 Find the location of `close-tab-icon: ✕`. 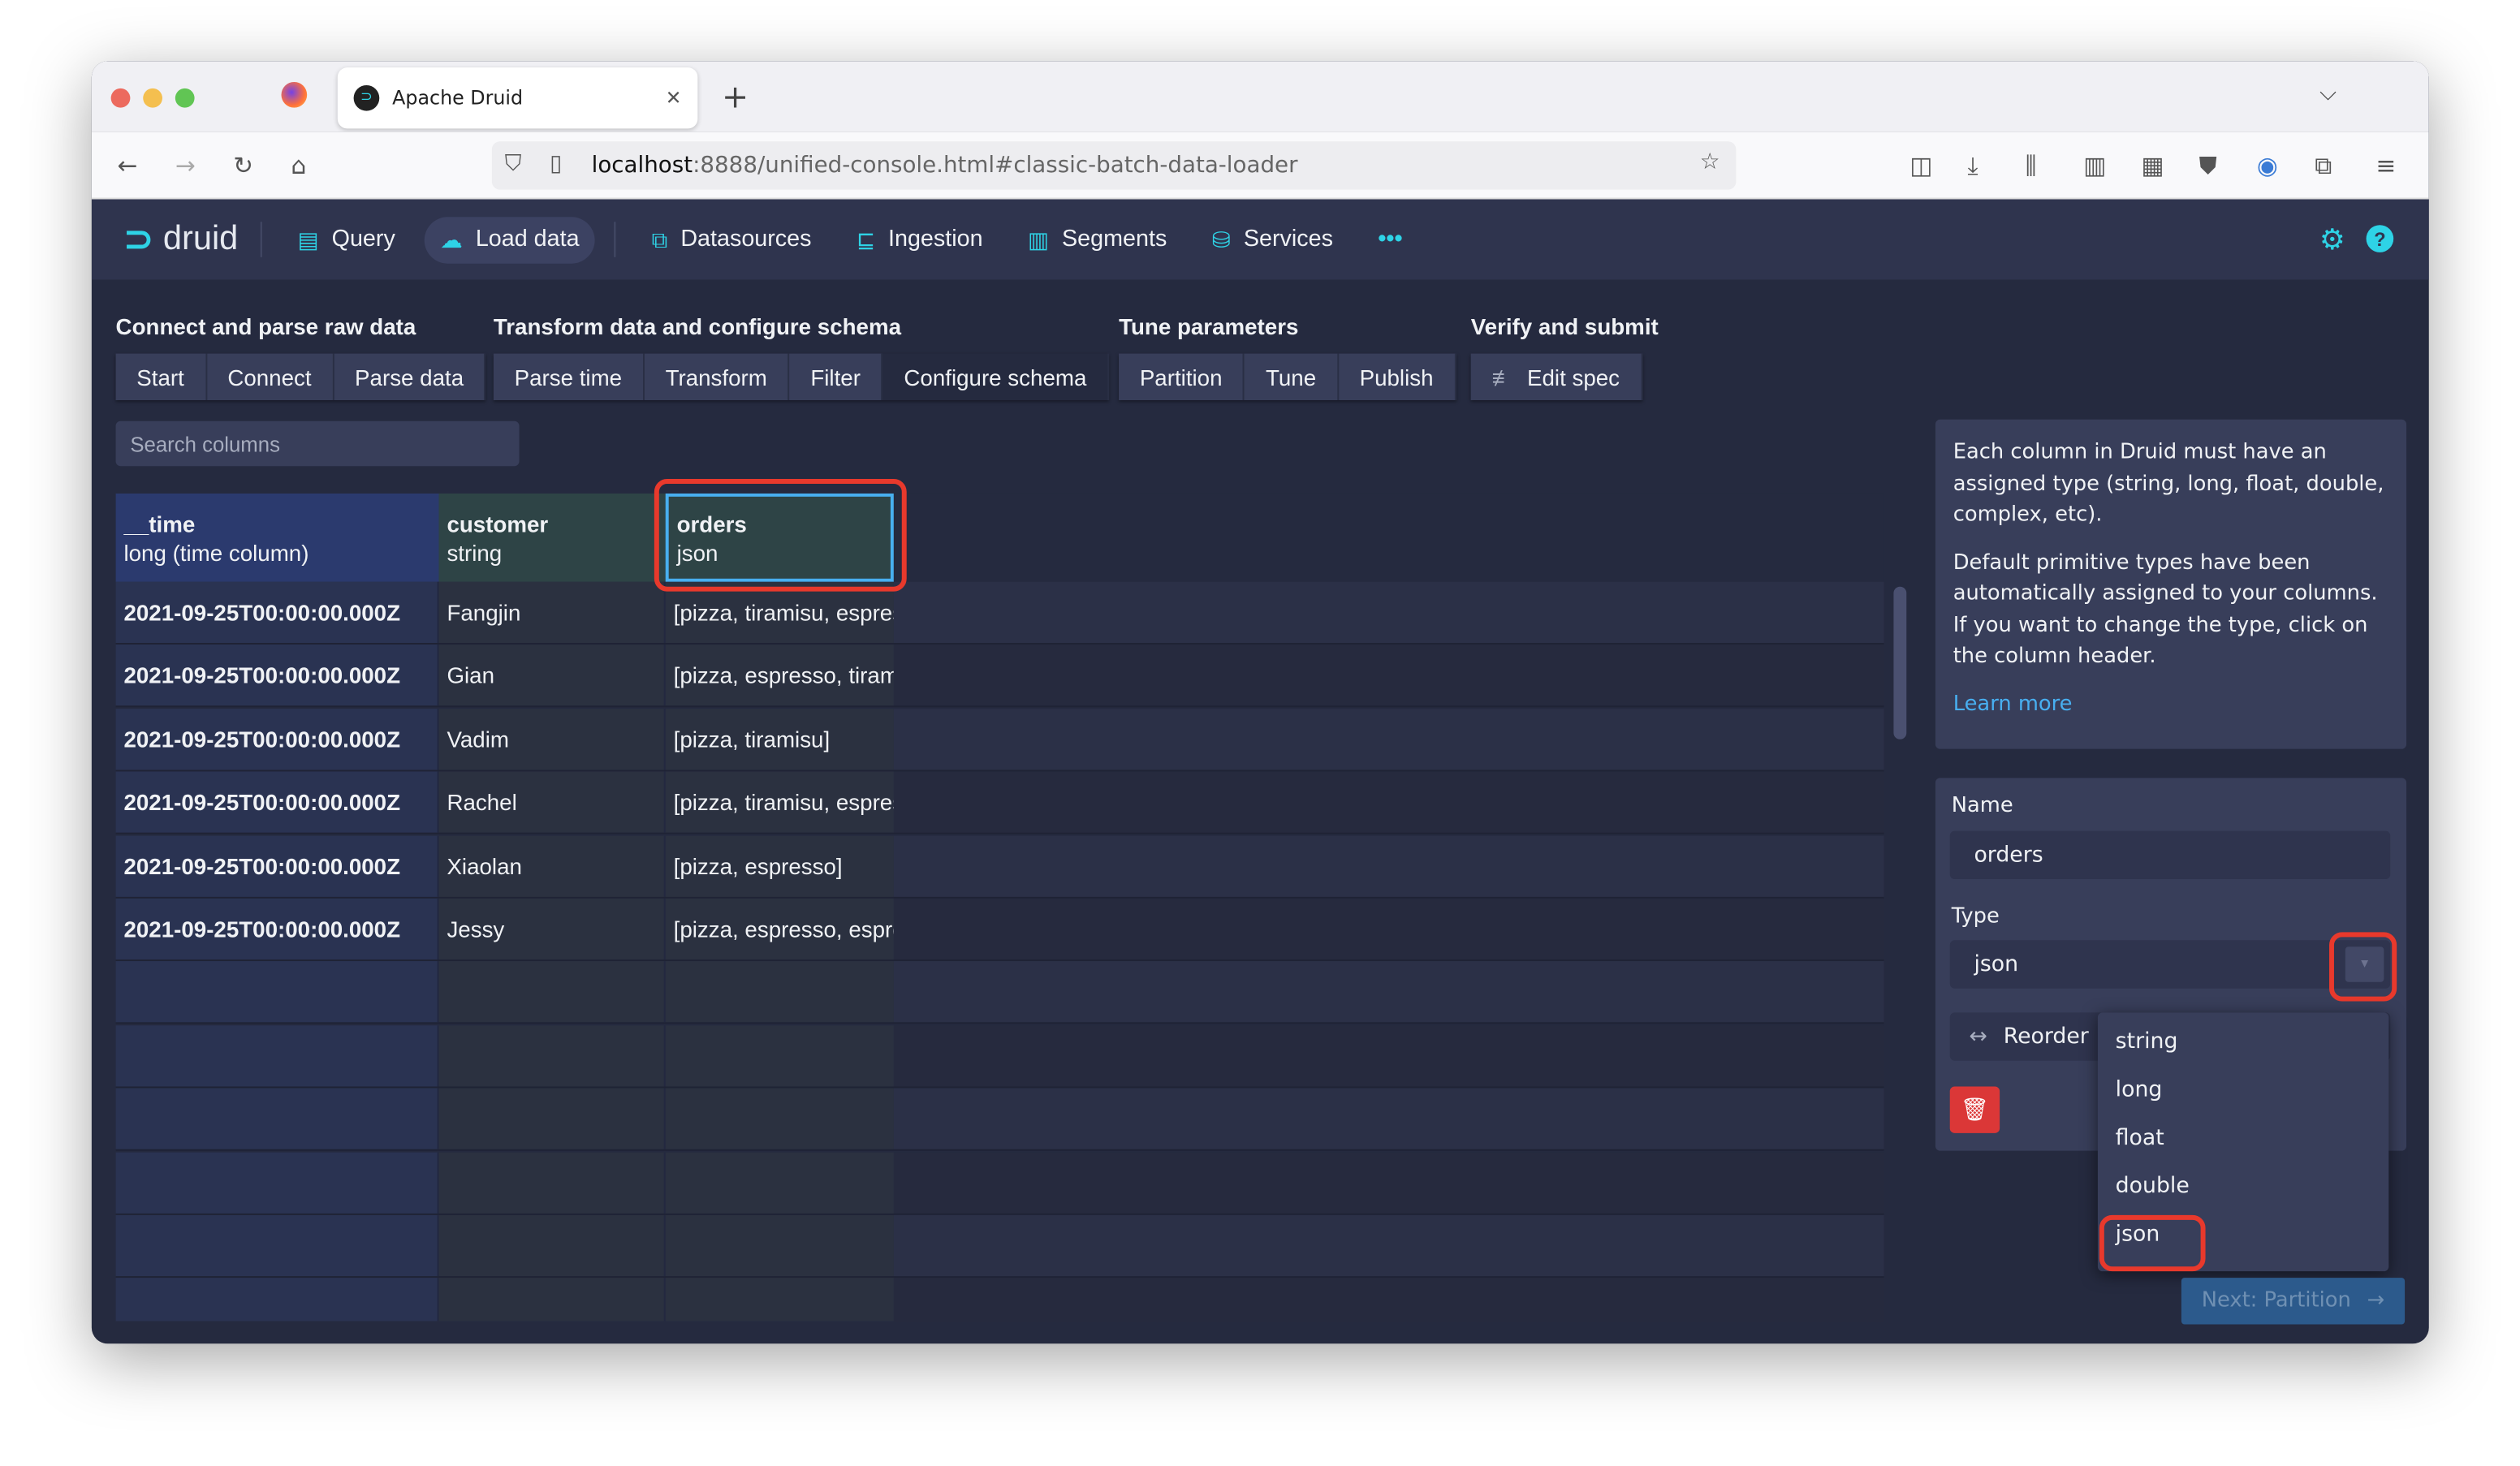

close-tab-icon: ✕ is located at coordinates (674, 98).